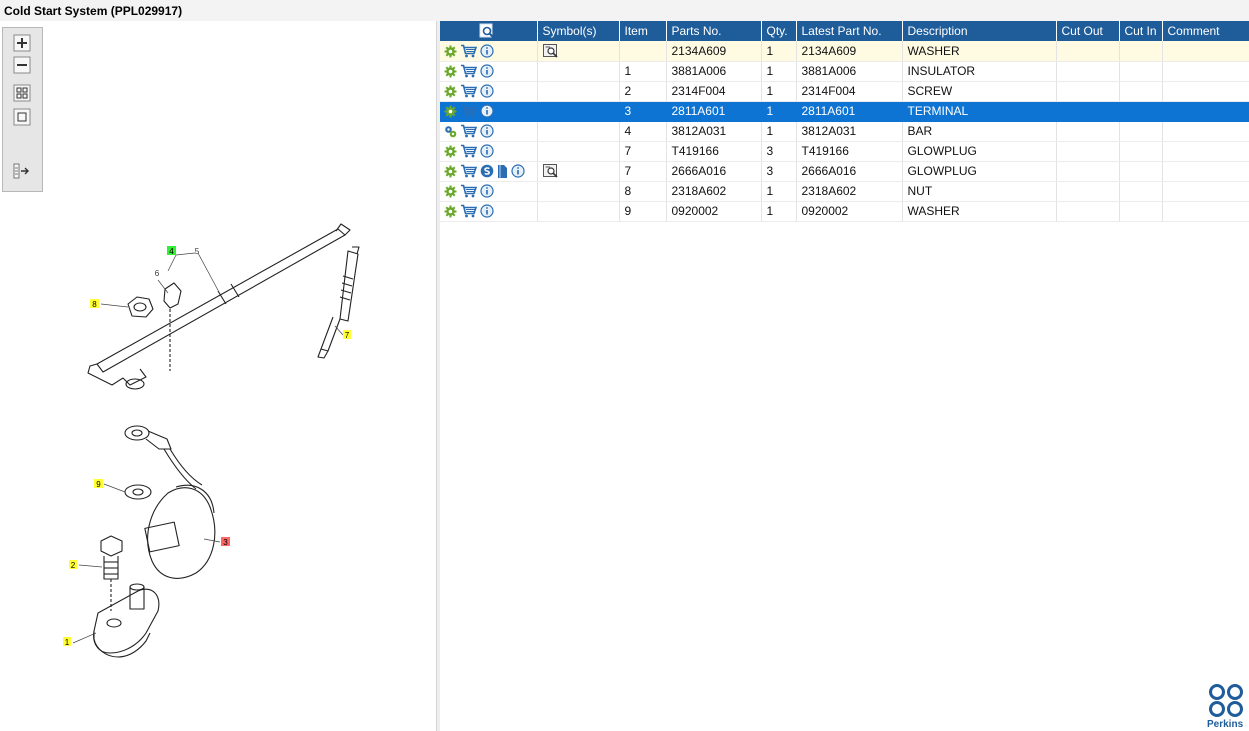  I want to click on callout-3: 3, so click(225, 542).